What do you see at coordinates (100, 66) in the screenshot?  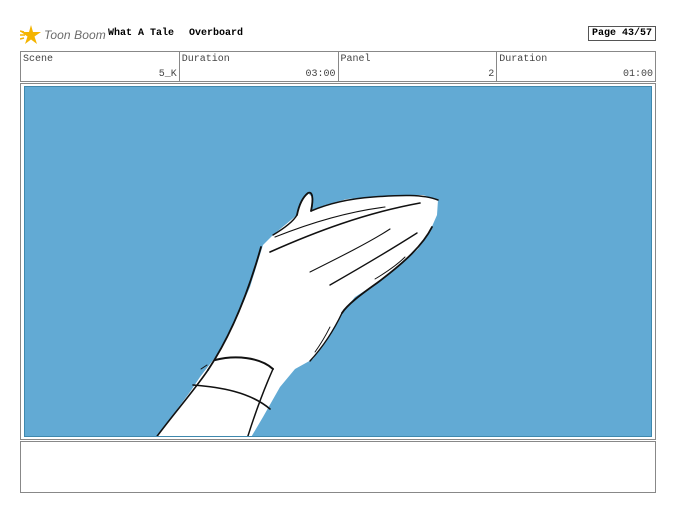 I see `scene-cell: Scene 5_K` at bounding box center [100, 66].